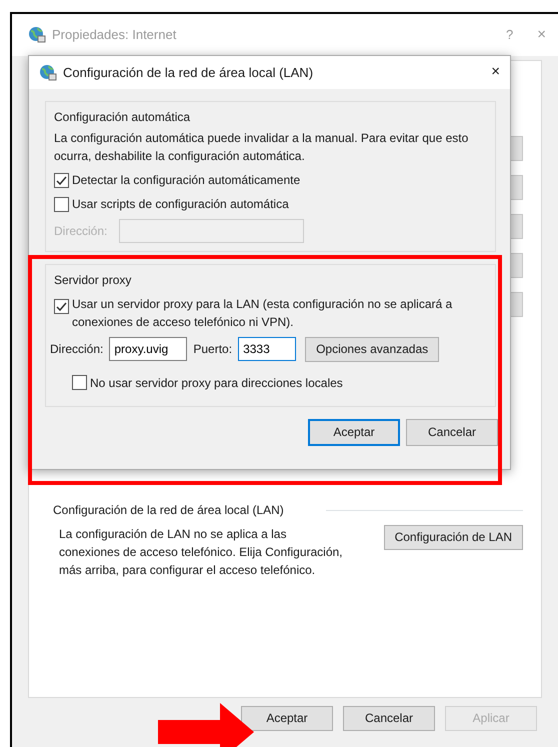  What do you see at coordinates (188, 73) in the screenshot?
I see `dialog-title: Configuración de la red de área local (LAN)` at bounding box center [188, 73].